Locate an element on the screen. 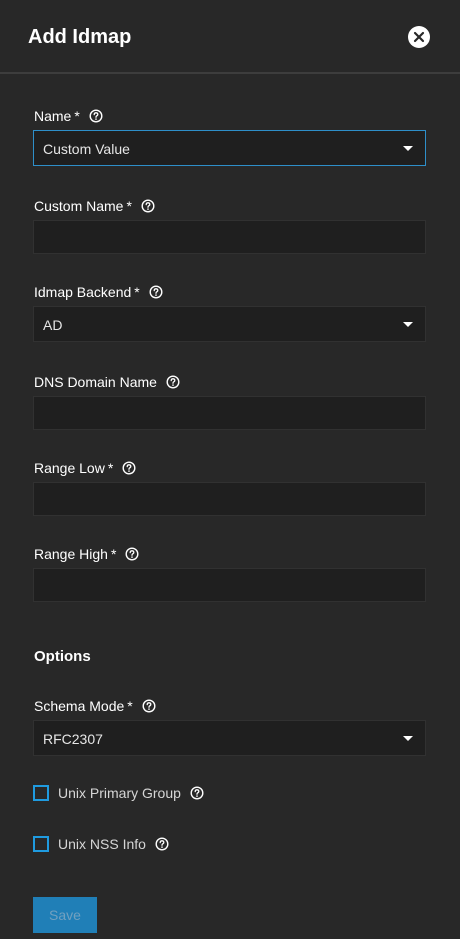 This screenshot has width=460, height=939. idmap-backend-label: Idmap Backend * is located at coordinates (98, 292).